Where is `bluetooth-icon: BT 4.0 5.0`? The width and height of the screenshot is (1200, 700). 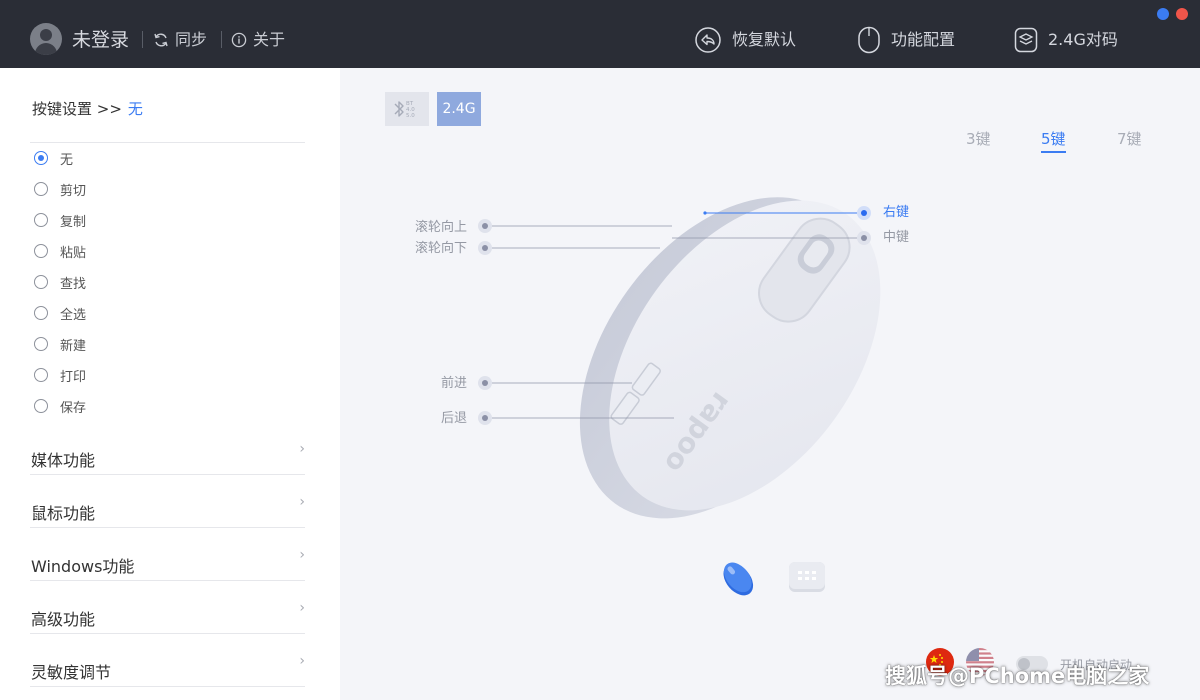 bluetooth-icon: BT 4.0 5.0 is located at coordinates (404, 110).